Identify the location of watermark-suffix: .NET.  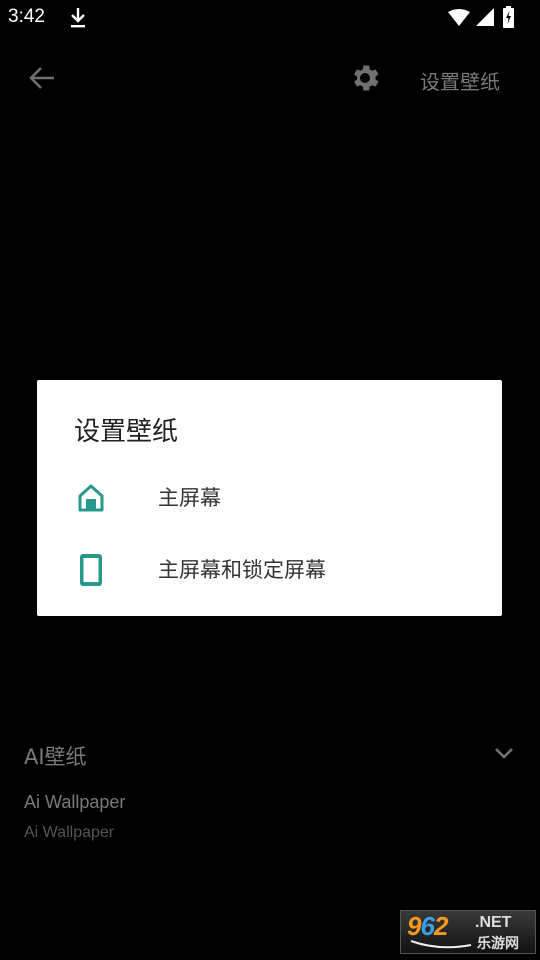
(493, 922).